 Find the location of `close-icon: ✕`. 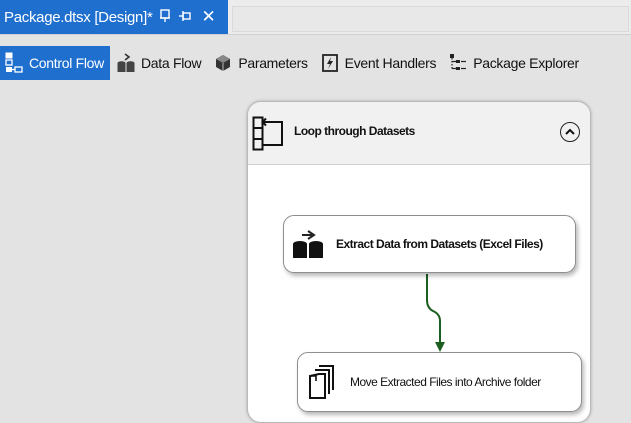

close-icon: ✕ is located at coordinates (208, 17).